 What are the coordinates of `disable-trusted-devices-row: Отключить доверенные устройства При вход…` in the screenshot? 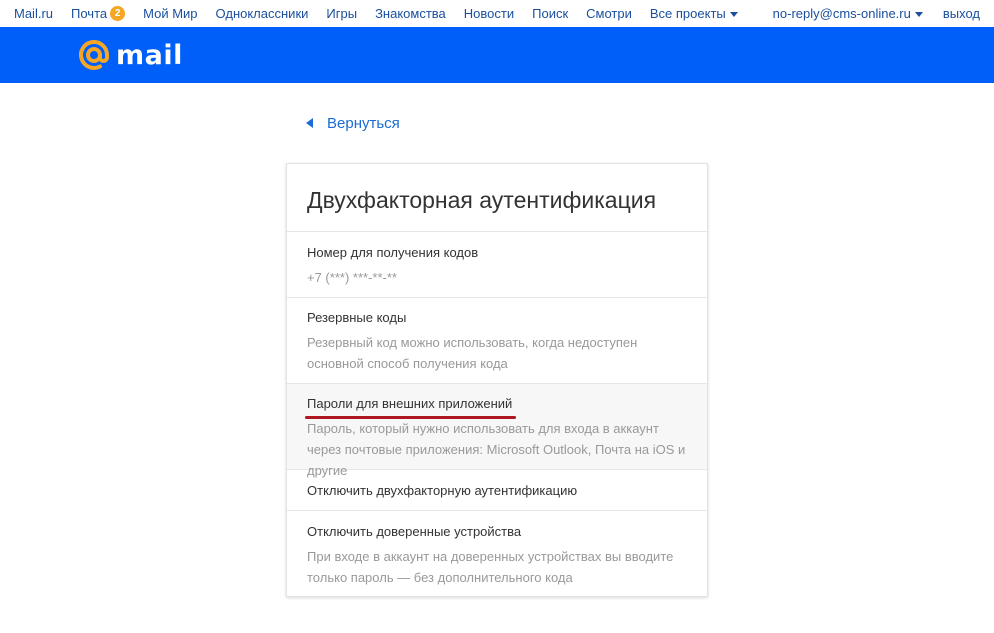 It's located at (497, 554).